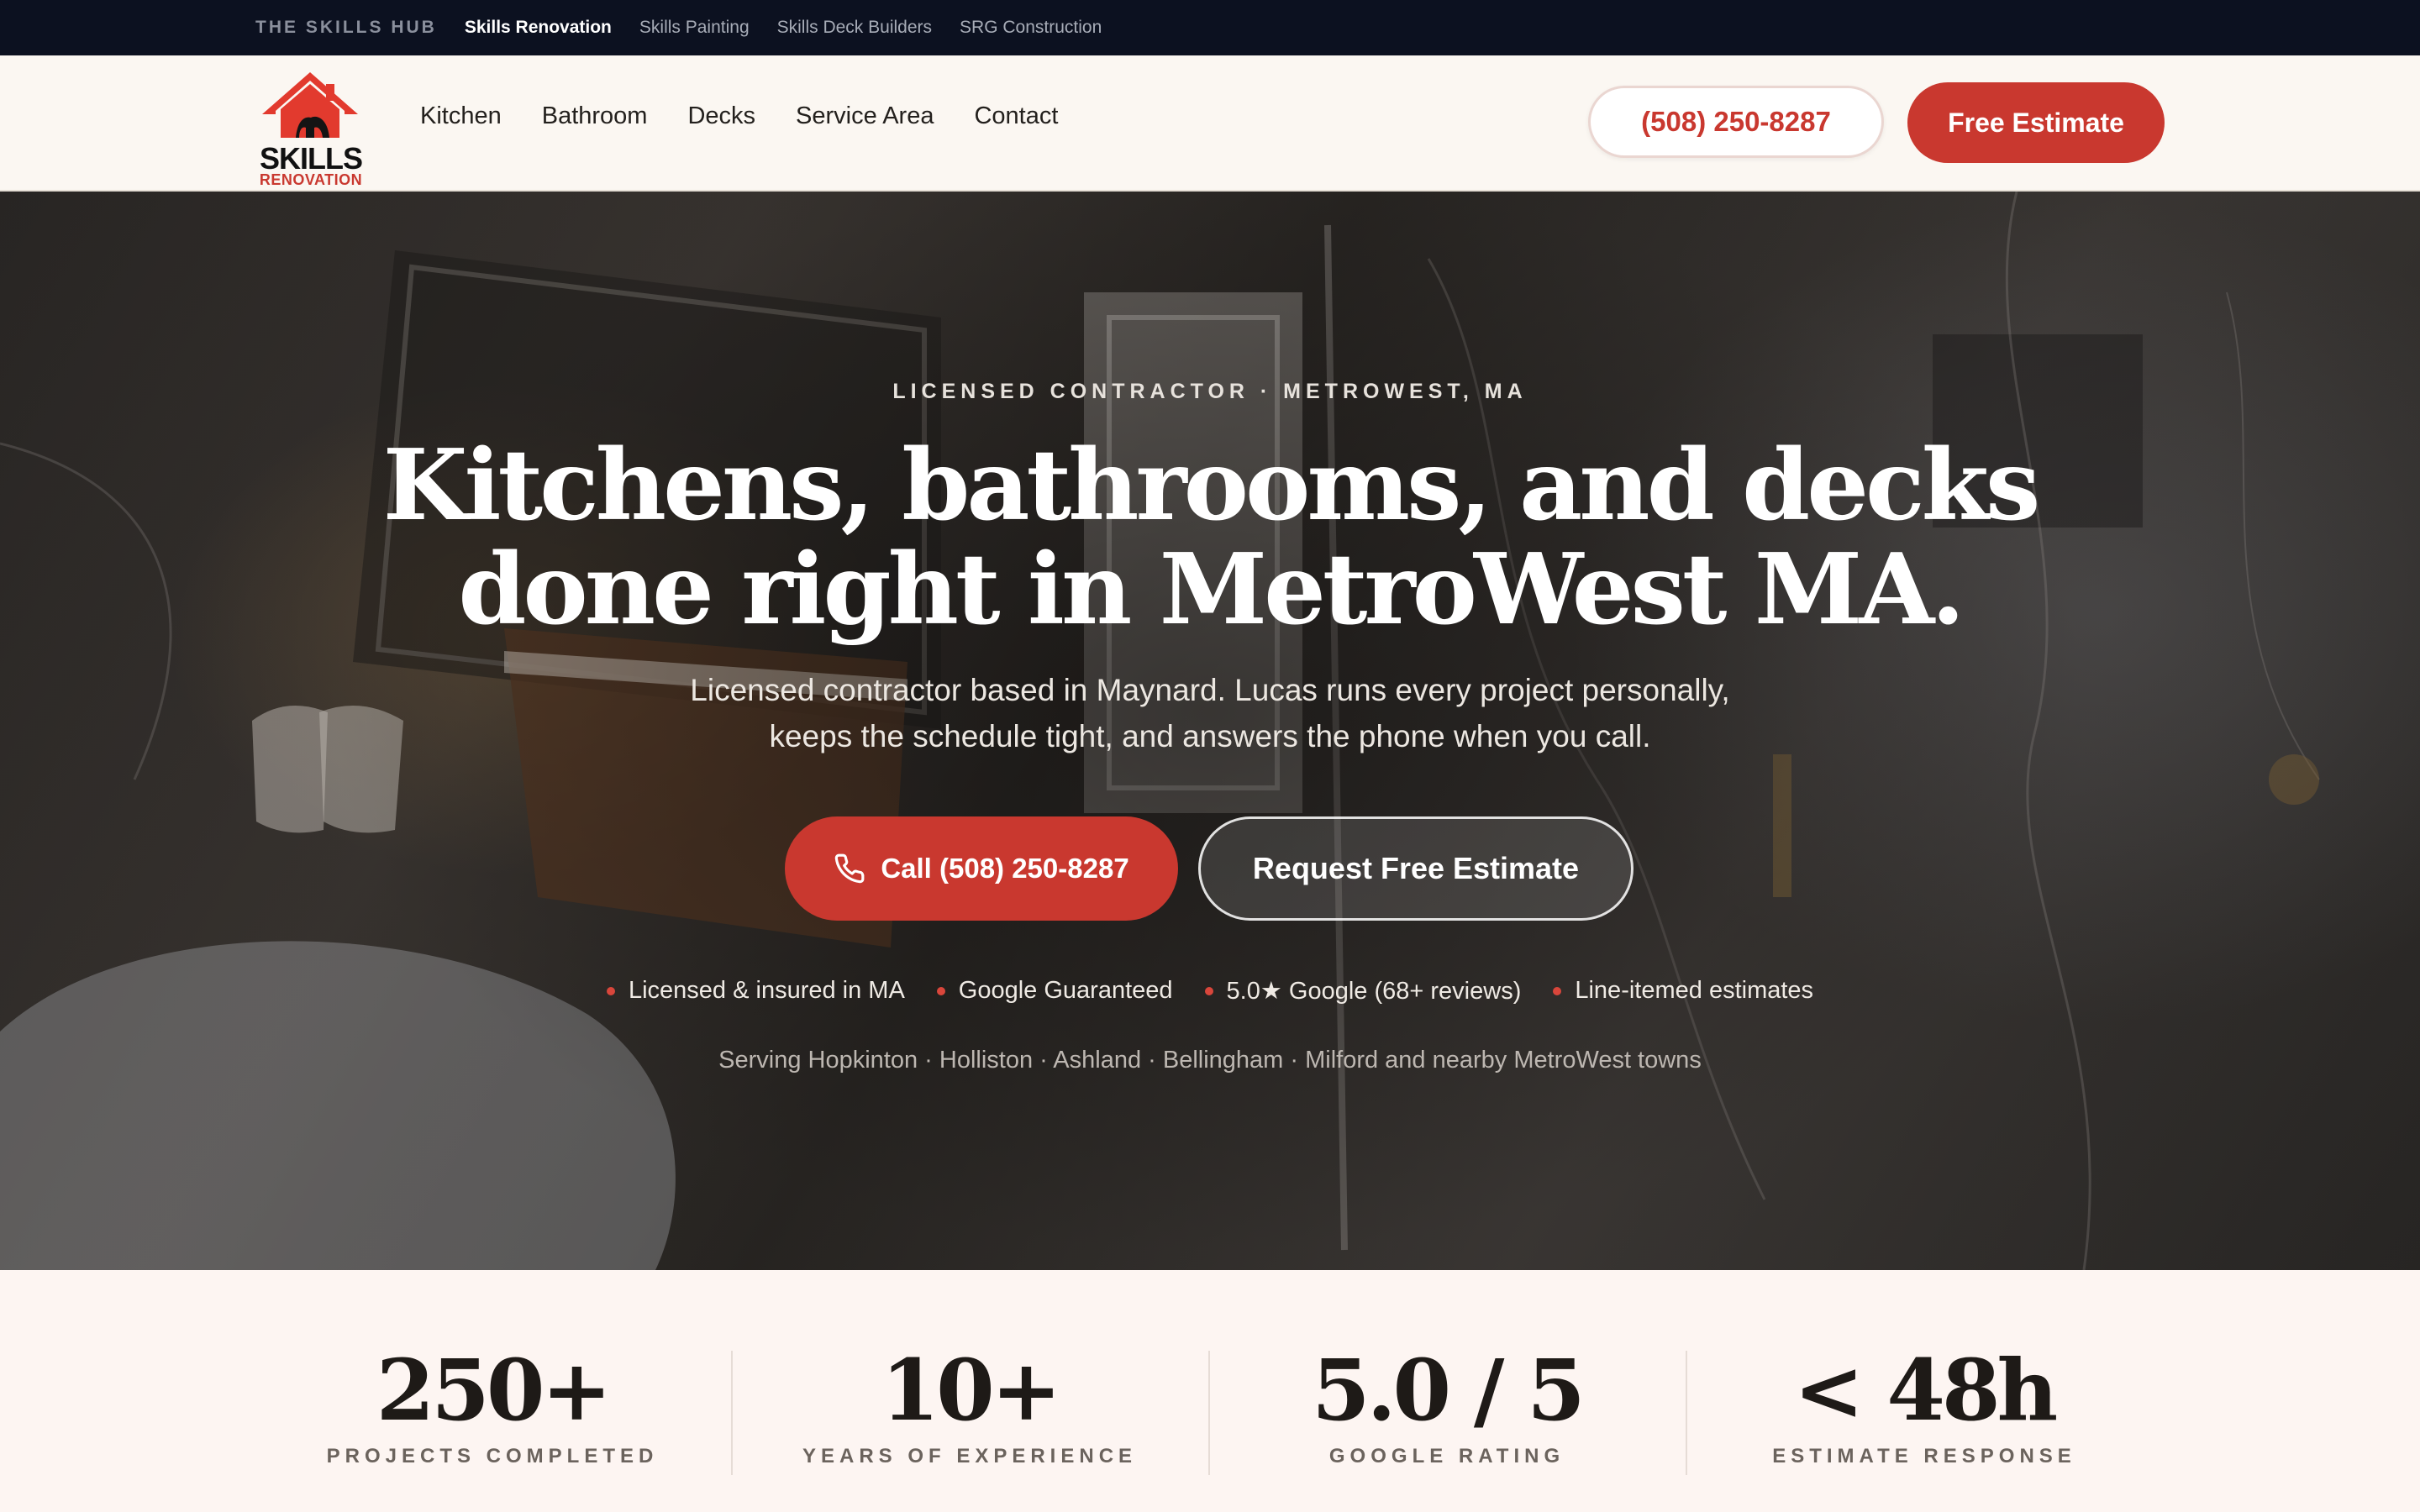  Describe the element at coordinates (1211, 590) in the screenshot. I see `hero-headline-line2: done right in MetroWest MA.` at that location.